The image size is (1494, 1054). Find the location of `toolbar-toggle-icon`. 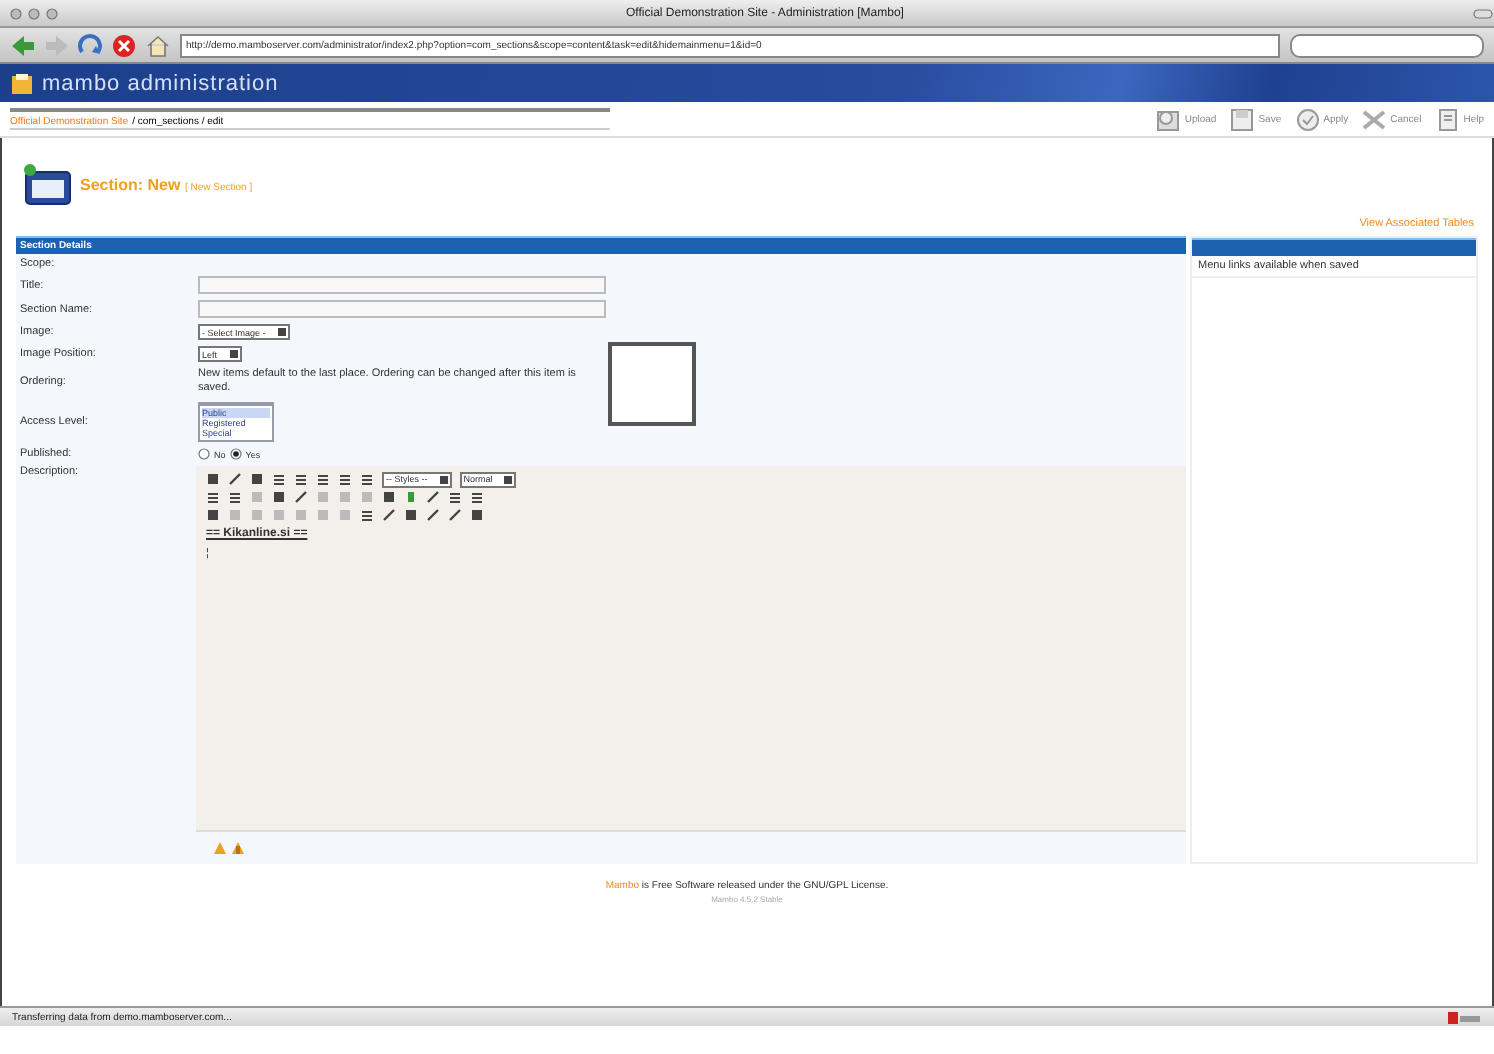

toolbar-toggle-icon is located at coordinates (1483, 13).